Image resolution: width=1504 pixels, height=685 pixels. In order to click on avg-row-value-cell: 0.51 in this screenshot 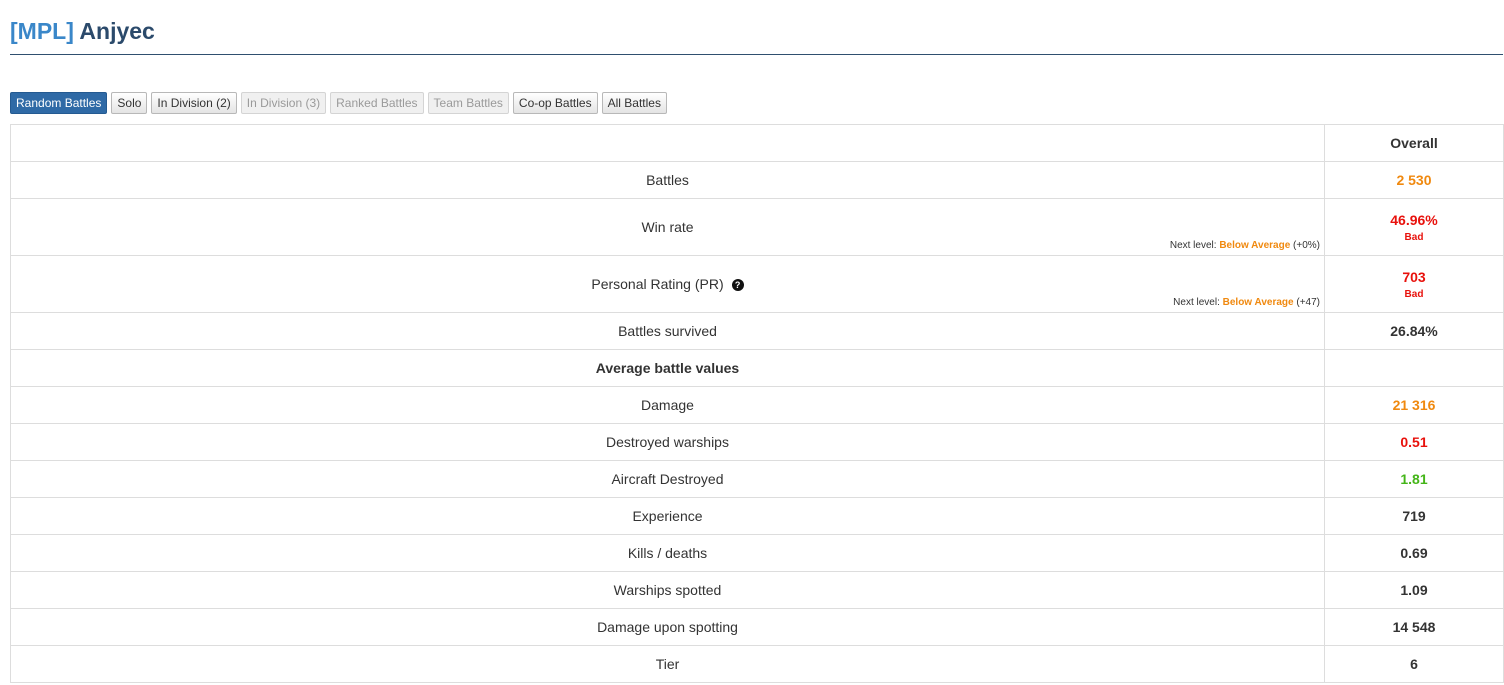, I will do `click(1414, 442)`.